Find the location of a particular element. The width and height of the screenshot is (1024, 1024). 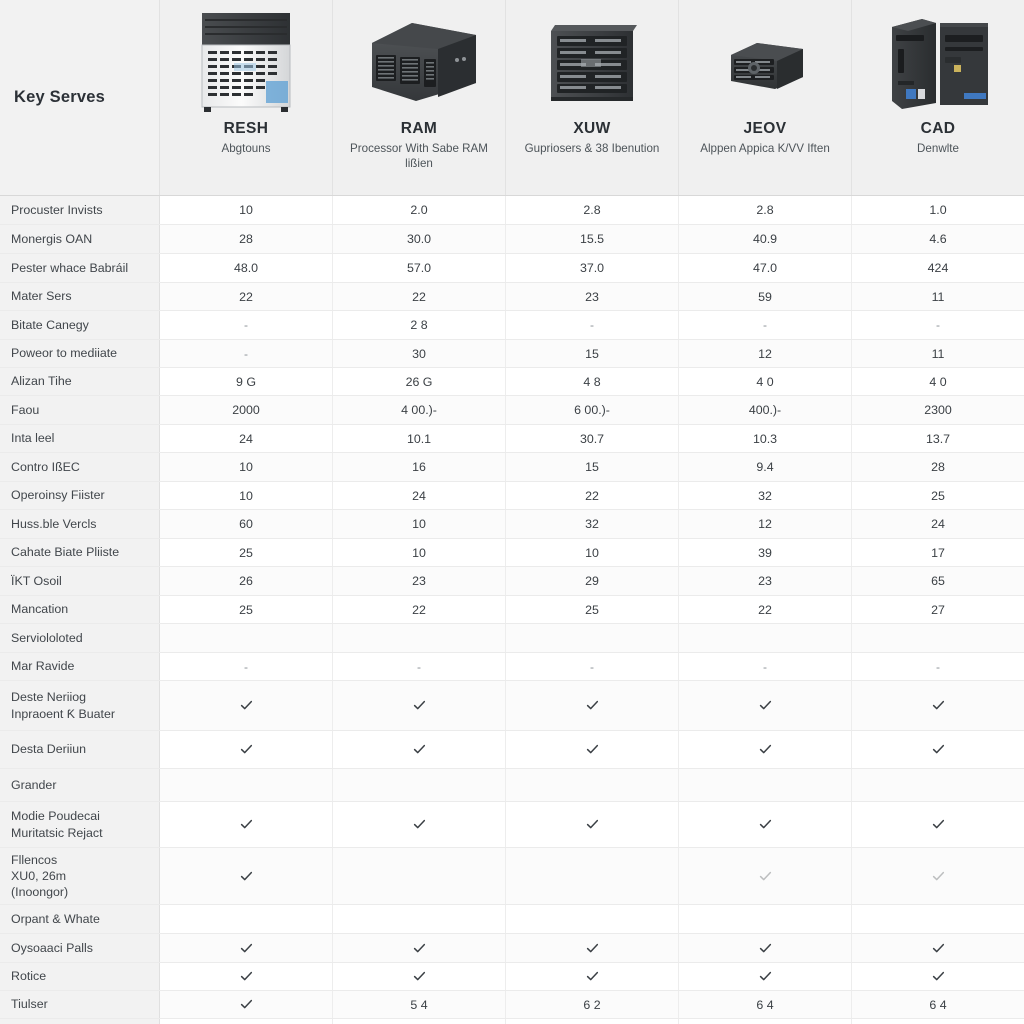

table-row: Faou 2000 4 00.)- 6 00.)- 400.)- 2300 is located at coordinates (512, 410).